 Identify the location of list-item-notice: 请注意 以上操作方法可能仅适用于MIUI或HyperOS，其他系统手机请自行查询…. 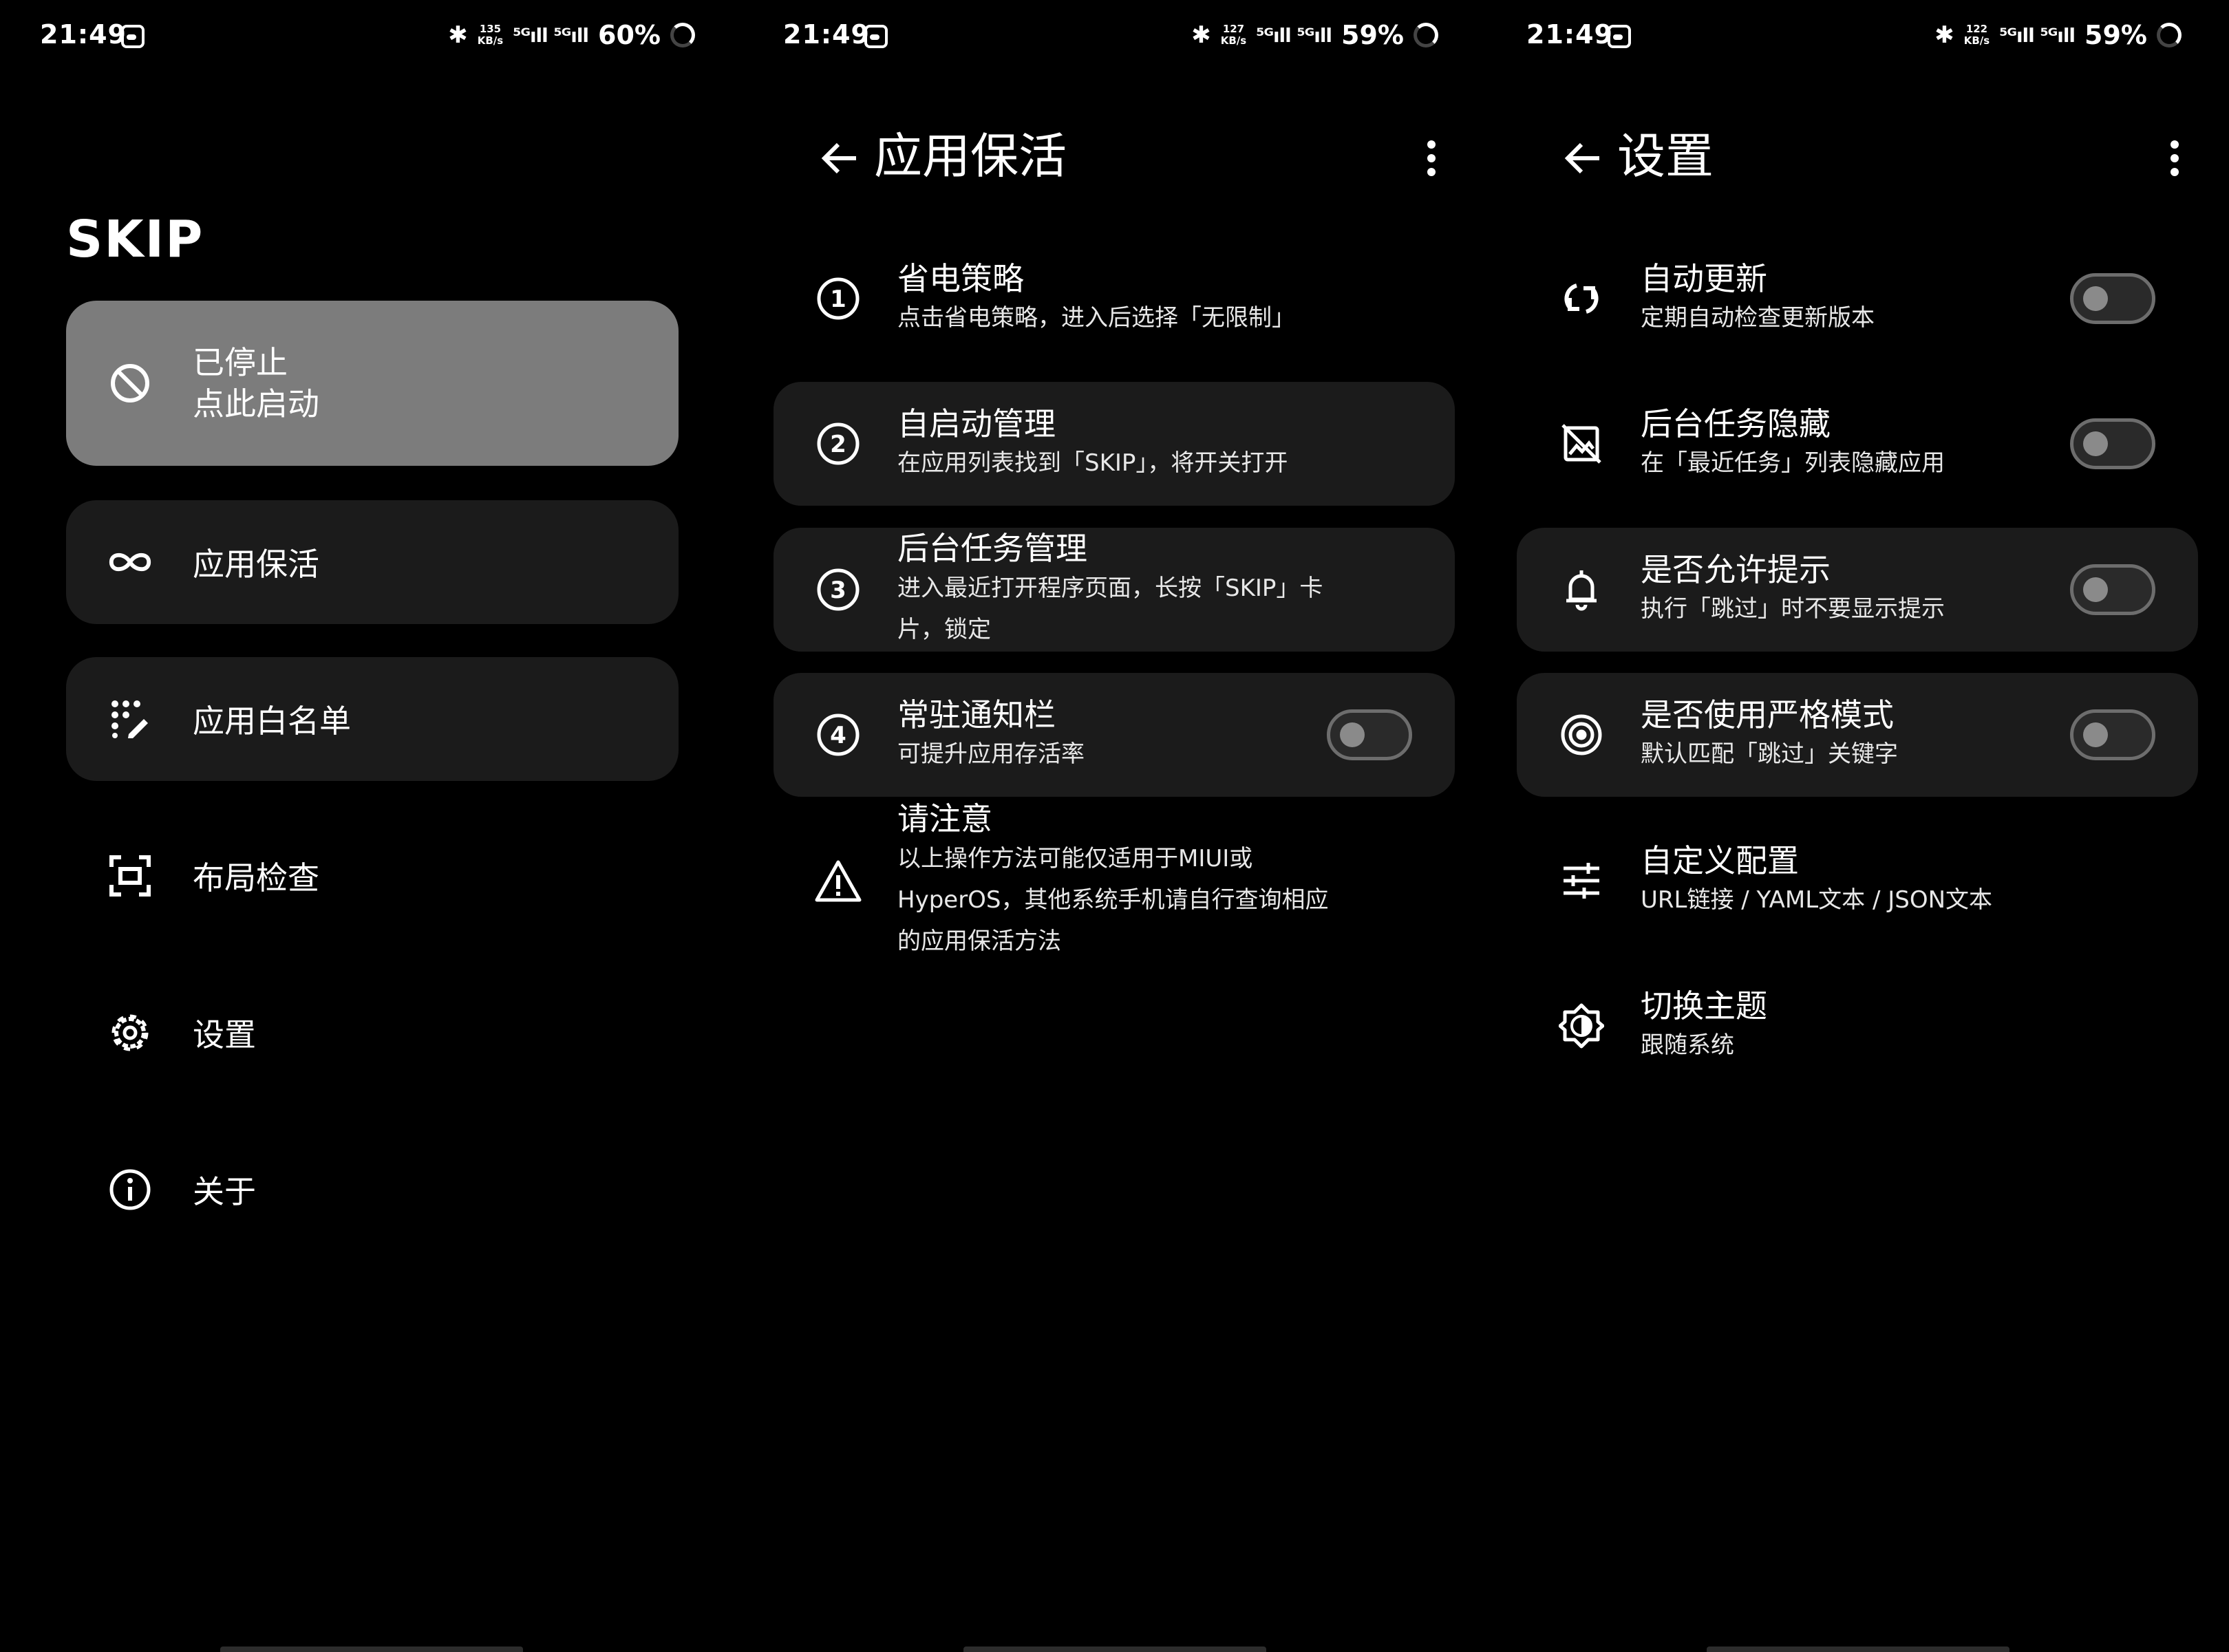
(1114, 877).